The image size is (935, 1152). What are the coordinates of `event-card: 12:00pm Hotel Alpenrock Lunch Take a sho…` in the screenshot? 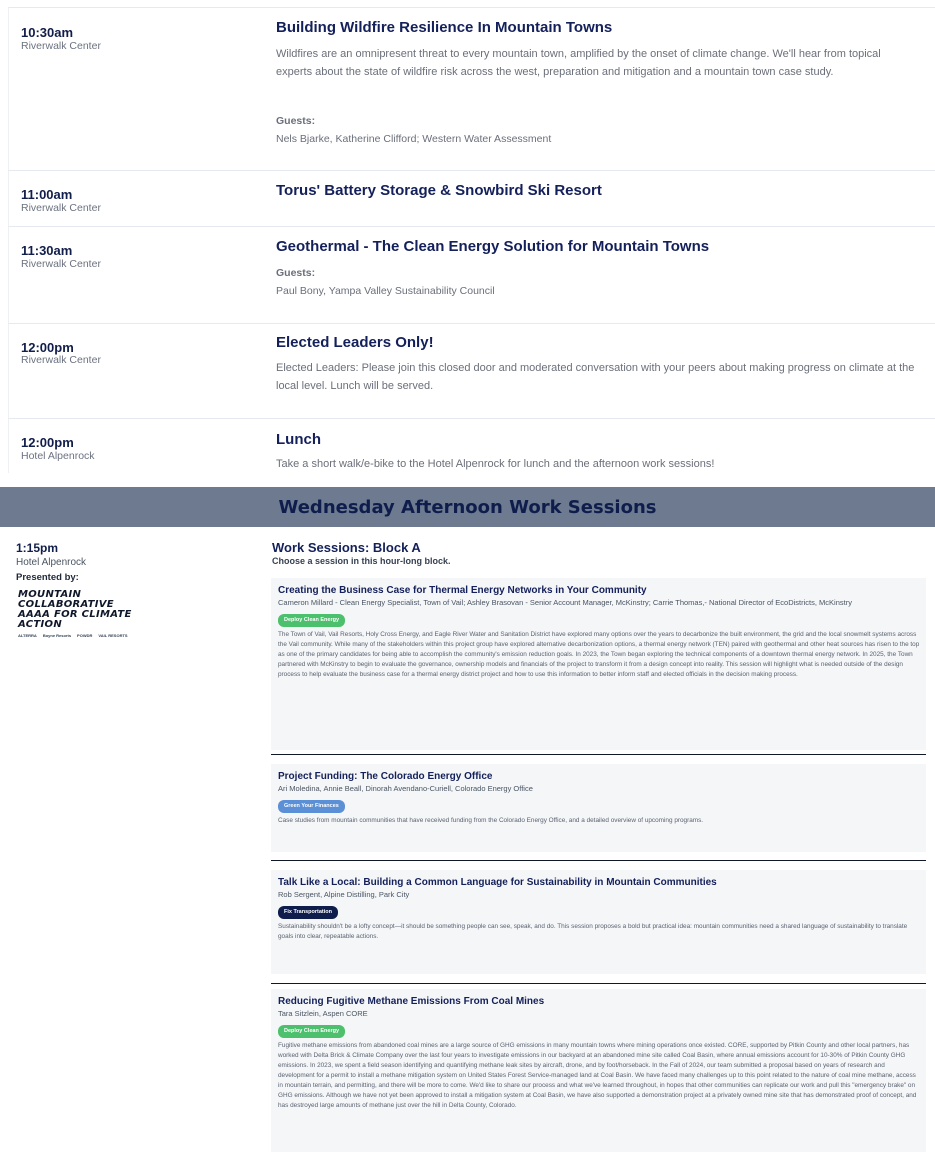 It's located at (471, 445).